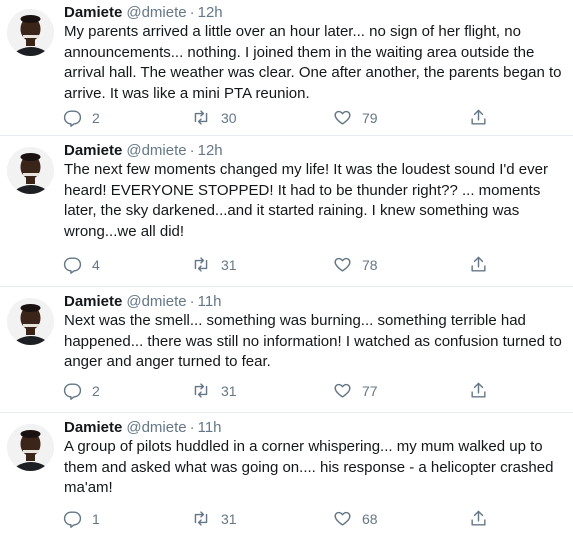  Describe the element at coordinates (370, 390) in the screenshot. I see `like-count: 77` at that location.